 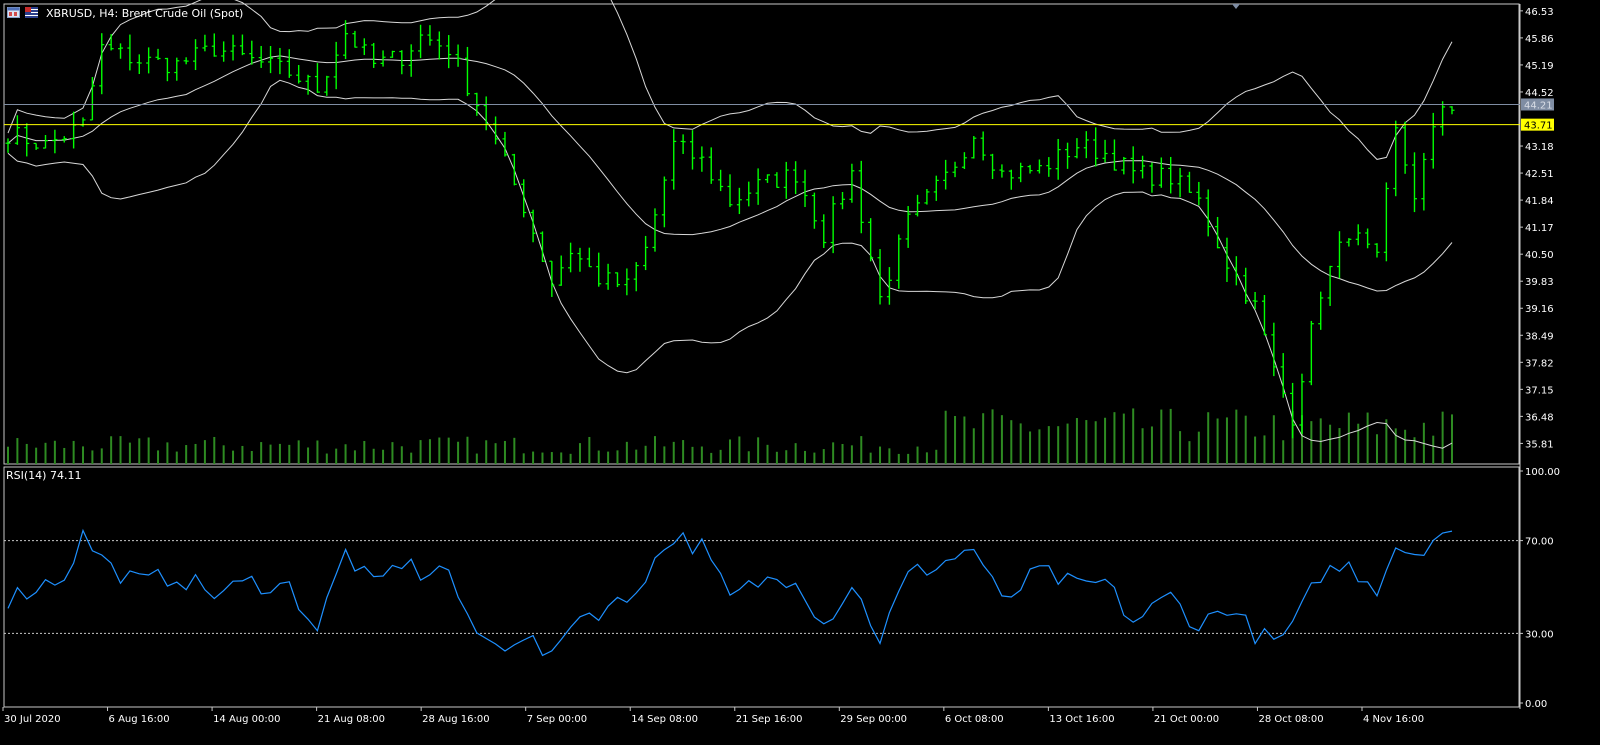 I want to click on price-axis-label: 37.15, so click(x=1539, y=390).